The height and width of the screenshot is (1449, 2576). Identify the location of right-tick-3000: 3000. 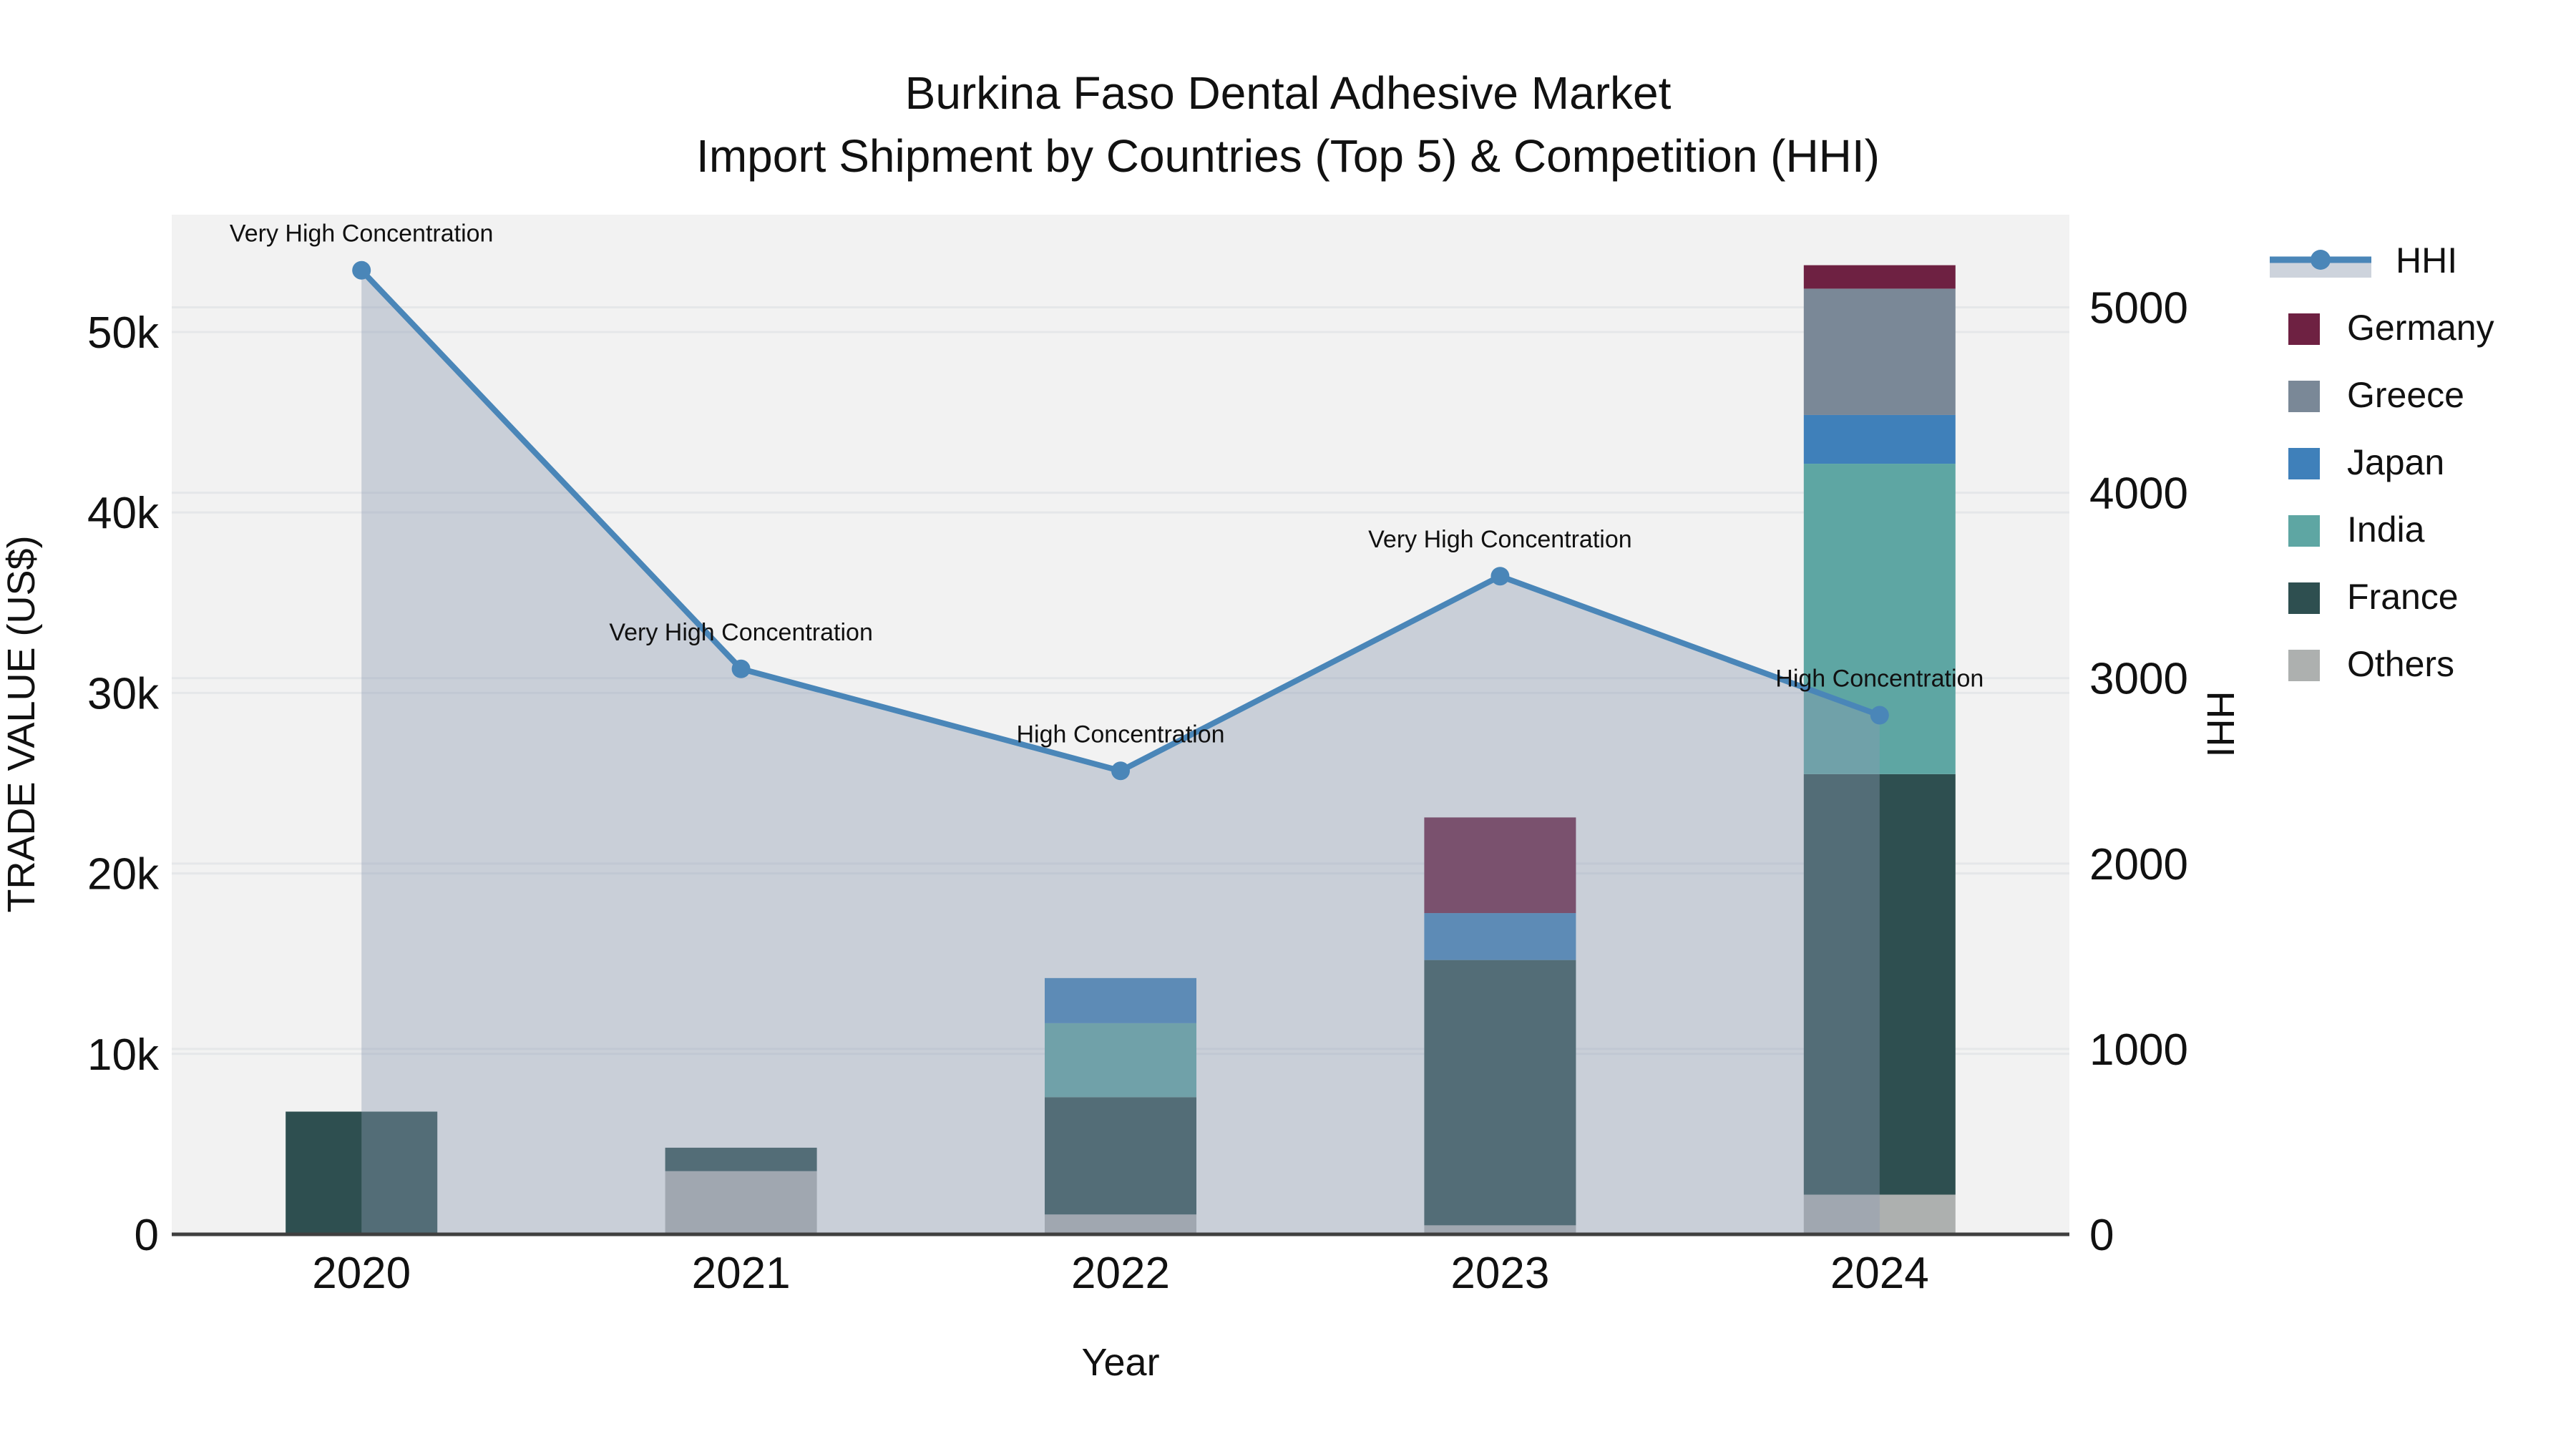
(2138, 679).